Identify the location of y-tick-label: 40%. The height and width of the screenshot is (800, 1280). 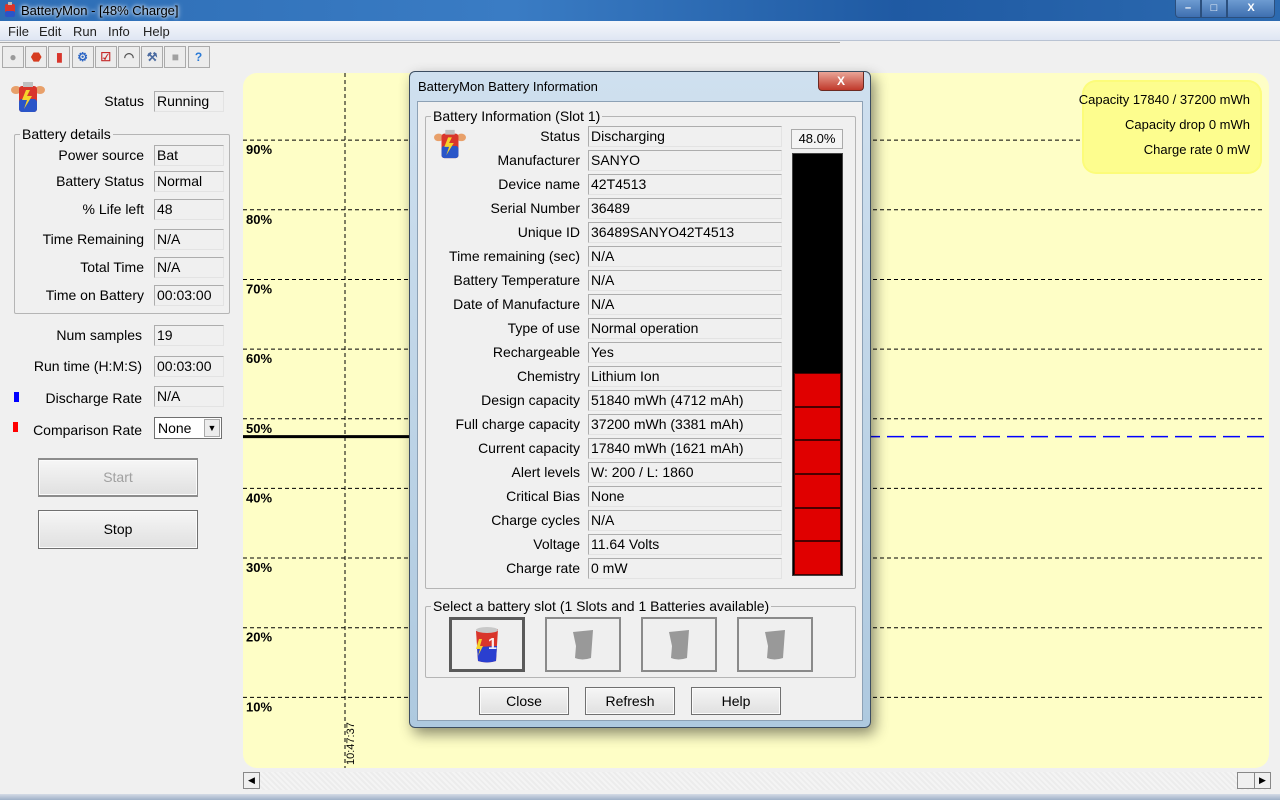
(259, 497).